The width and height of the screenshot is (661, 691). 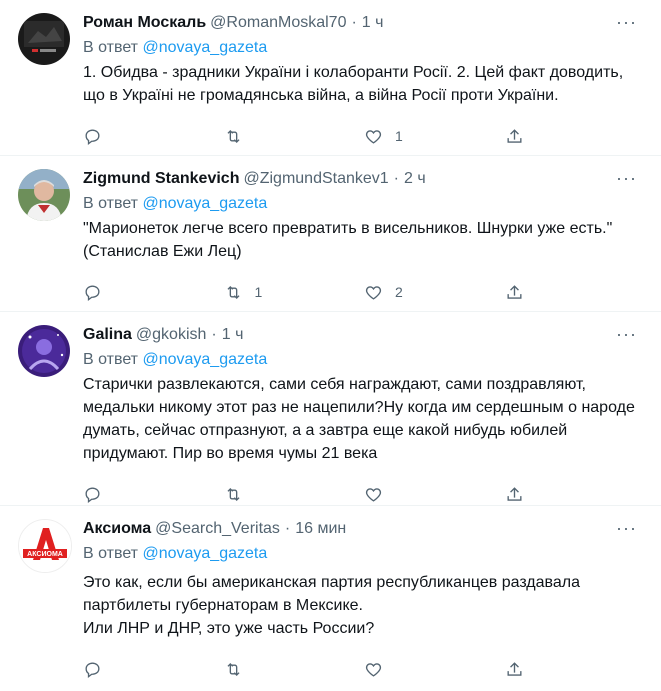 What do you see at coordinates (258, 292) in the screenshot?
I see `retweet-count: 1` at bounding box center [258, 292].